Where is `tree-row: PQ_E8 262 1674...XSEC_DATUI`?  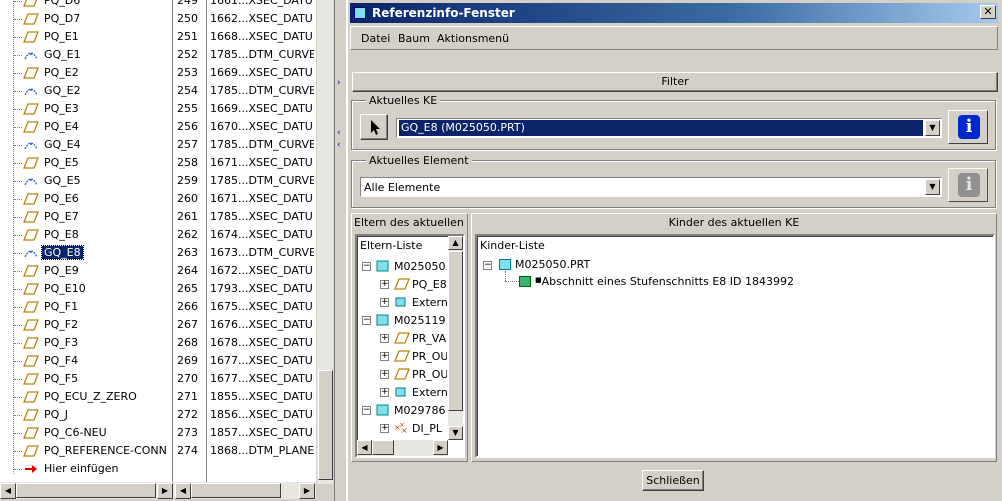 tree-row: PQ_E8 262 1674...XSEC_DATUI is located at coordinates (158, 235).